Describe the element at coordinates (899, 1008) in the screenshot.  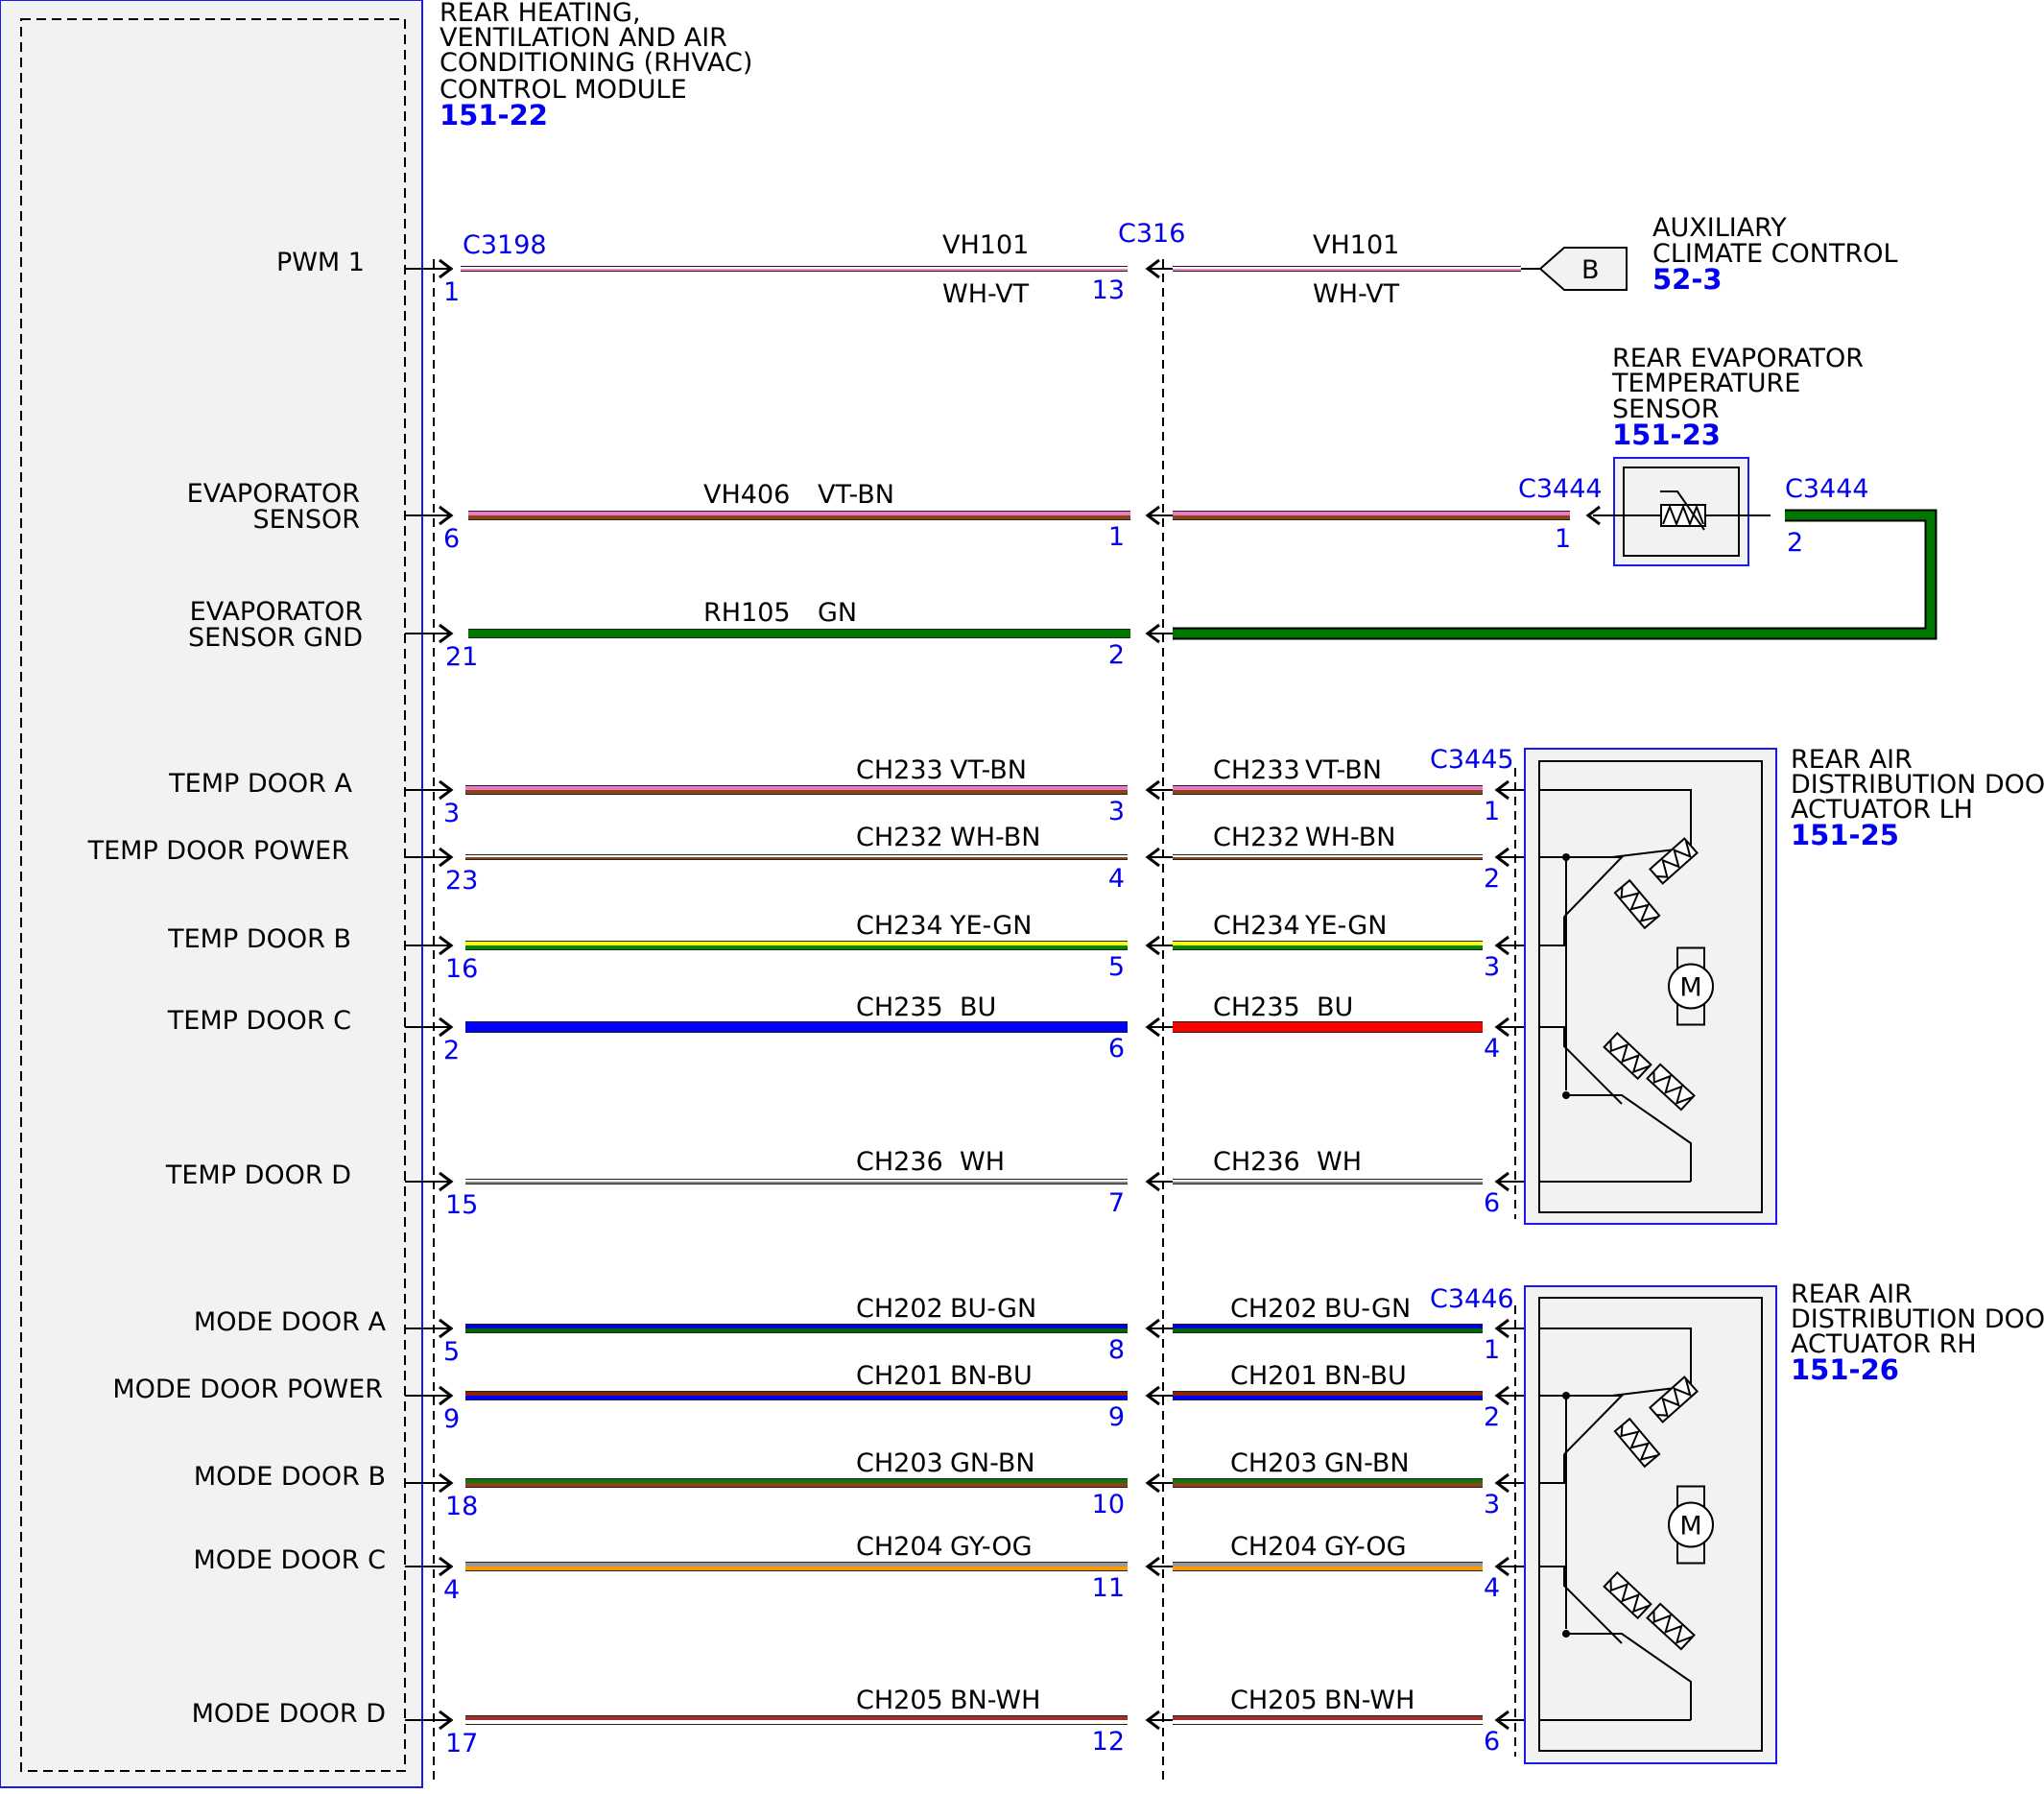
I see `circuit-id: CH235` at that location.